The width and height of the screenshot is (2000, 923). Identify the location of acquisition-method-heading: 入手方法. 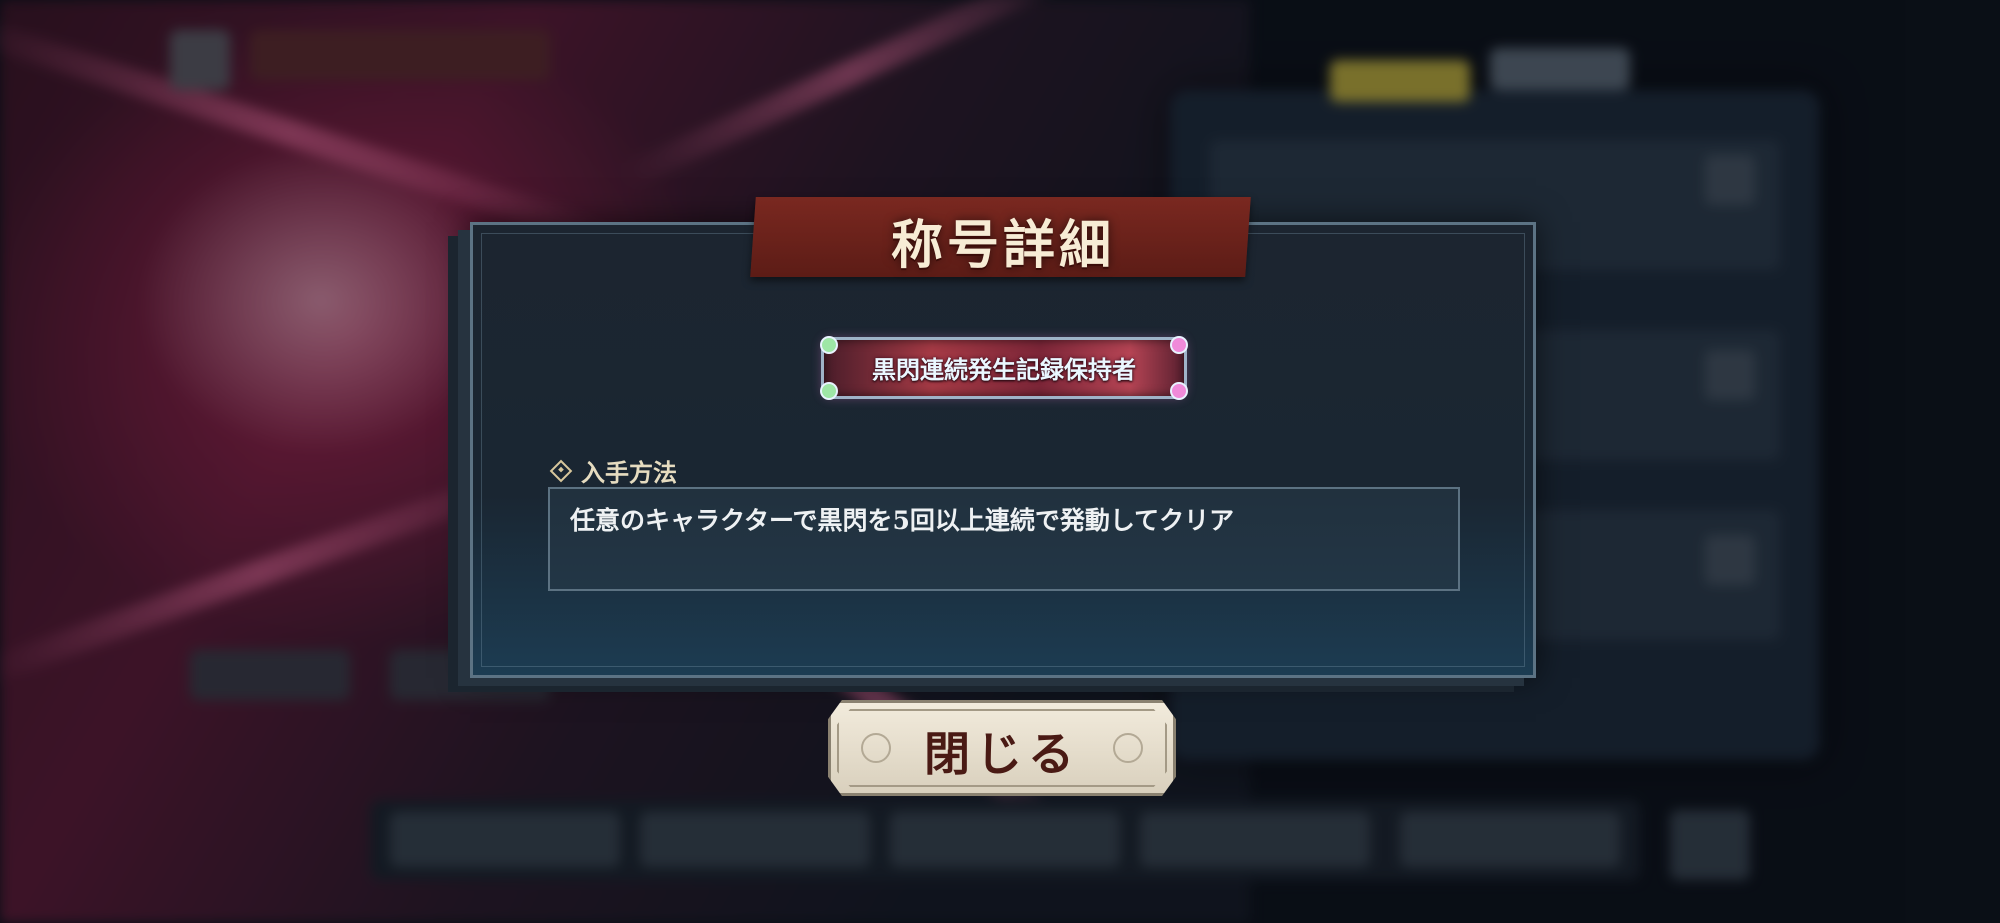
(613, 470).